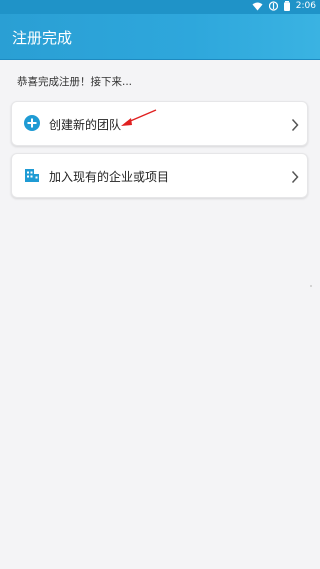 The height and width of the screenshot is (569, 320). I want to click on plus-circle-icon, so click(32, 123).